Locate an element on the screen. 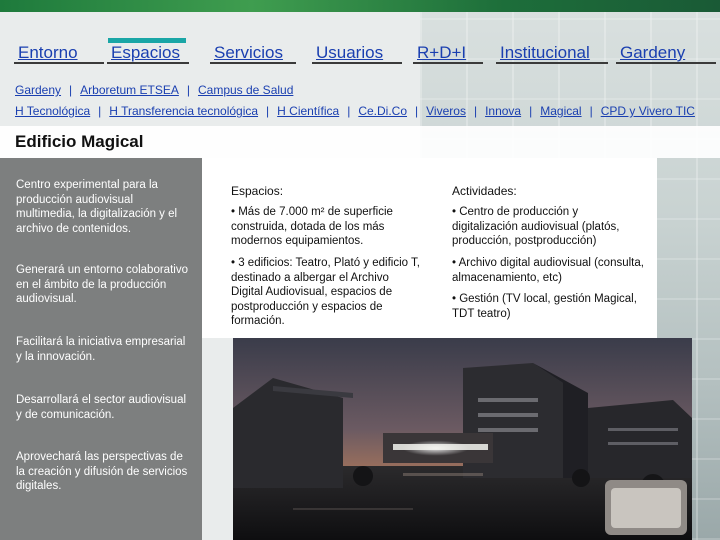 This screenshot has height=540, width=720. subnav-link-gardeny: Gardeny is located at coordinates (38, 90).